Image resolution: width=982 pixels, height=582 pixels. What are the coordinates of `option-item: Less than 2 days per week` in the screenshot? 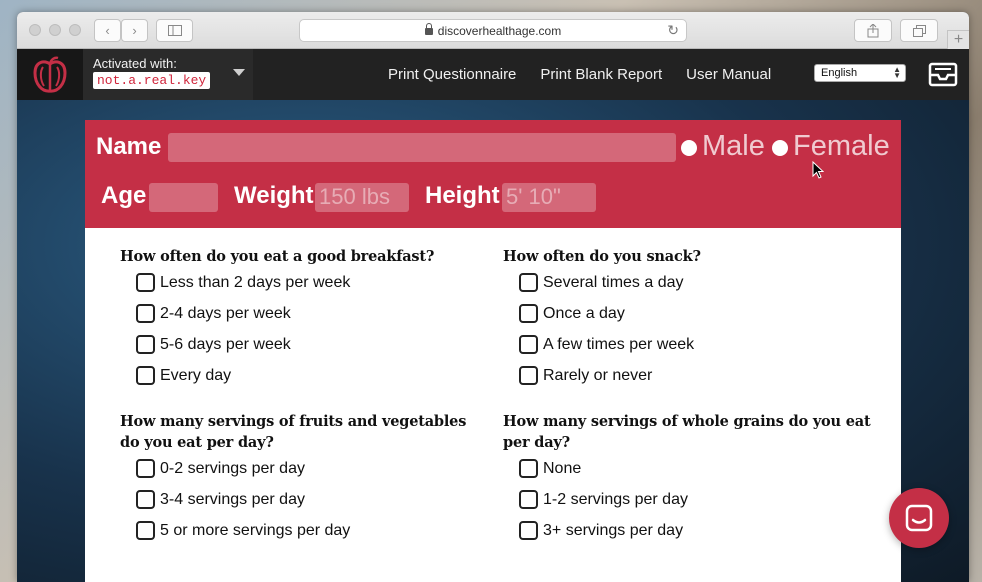 It's located at (305, 282).